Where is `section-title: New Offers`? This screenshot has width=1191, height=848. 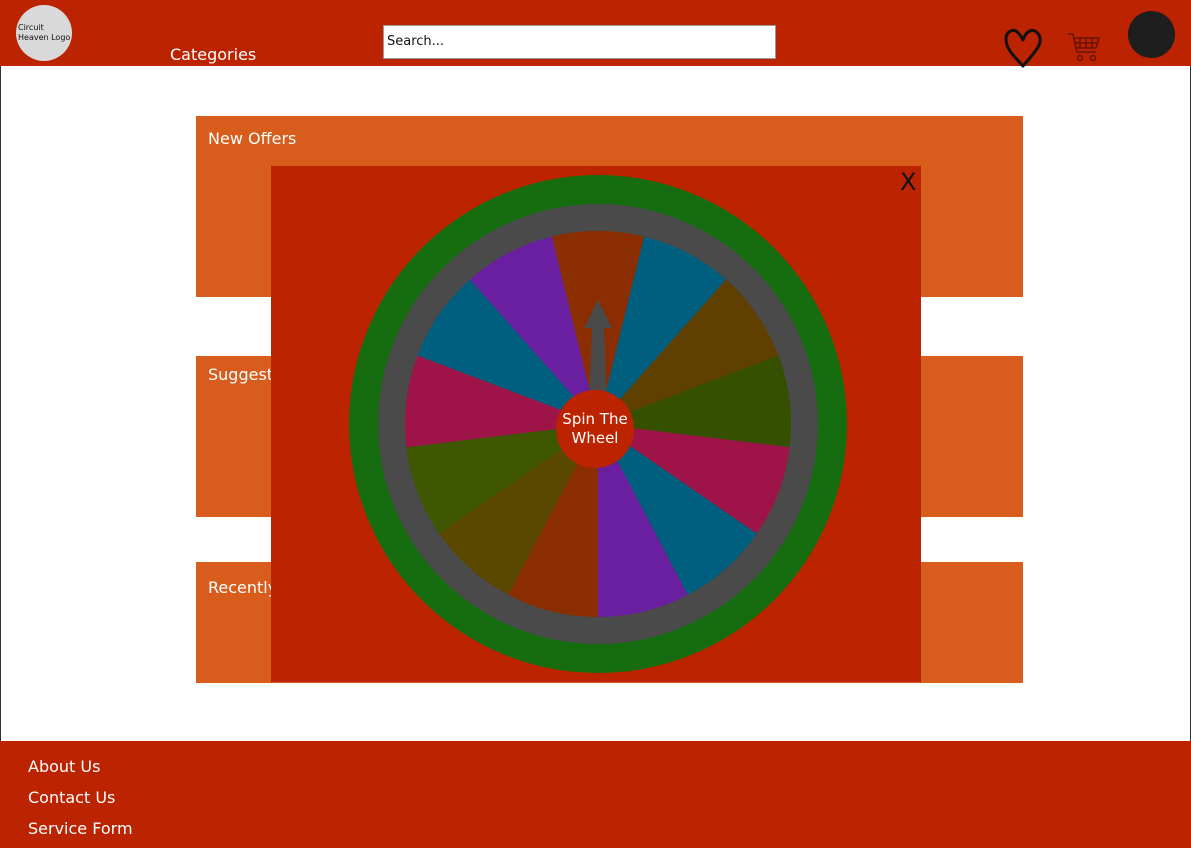
section-title: New Offers is located at coordinates (252, 138).